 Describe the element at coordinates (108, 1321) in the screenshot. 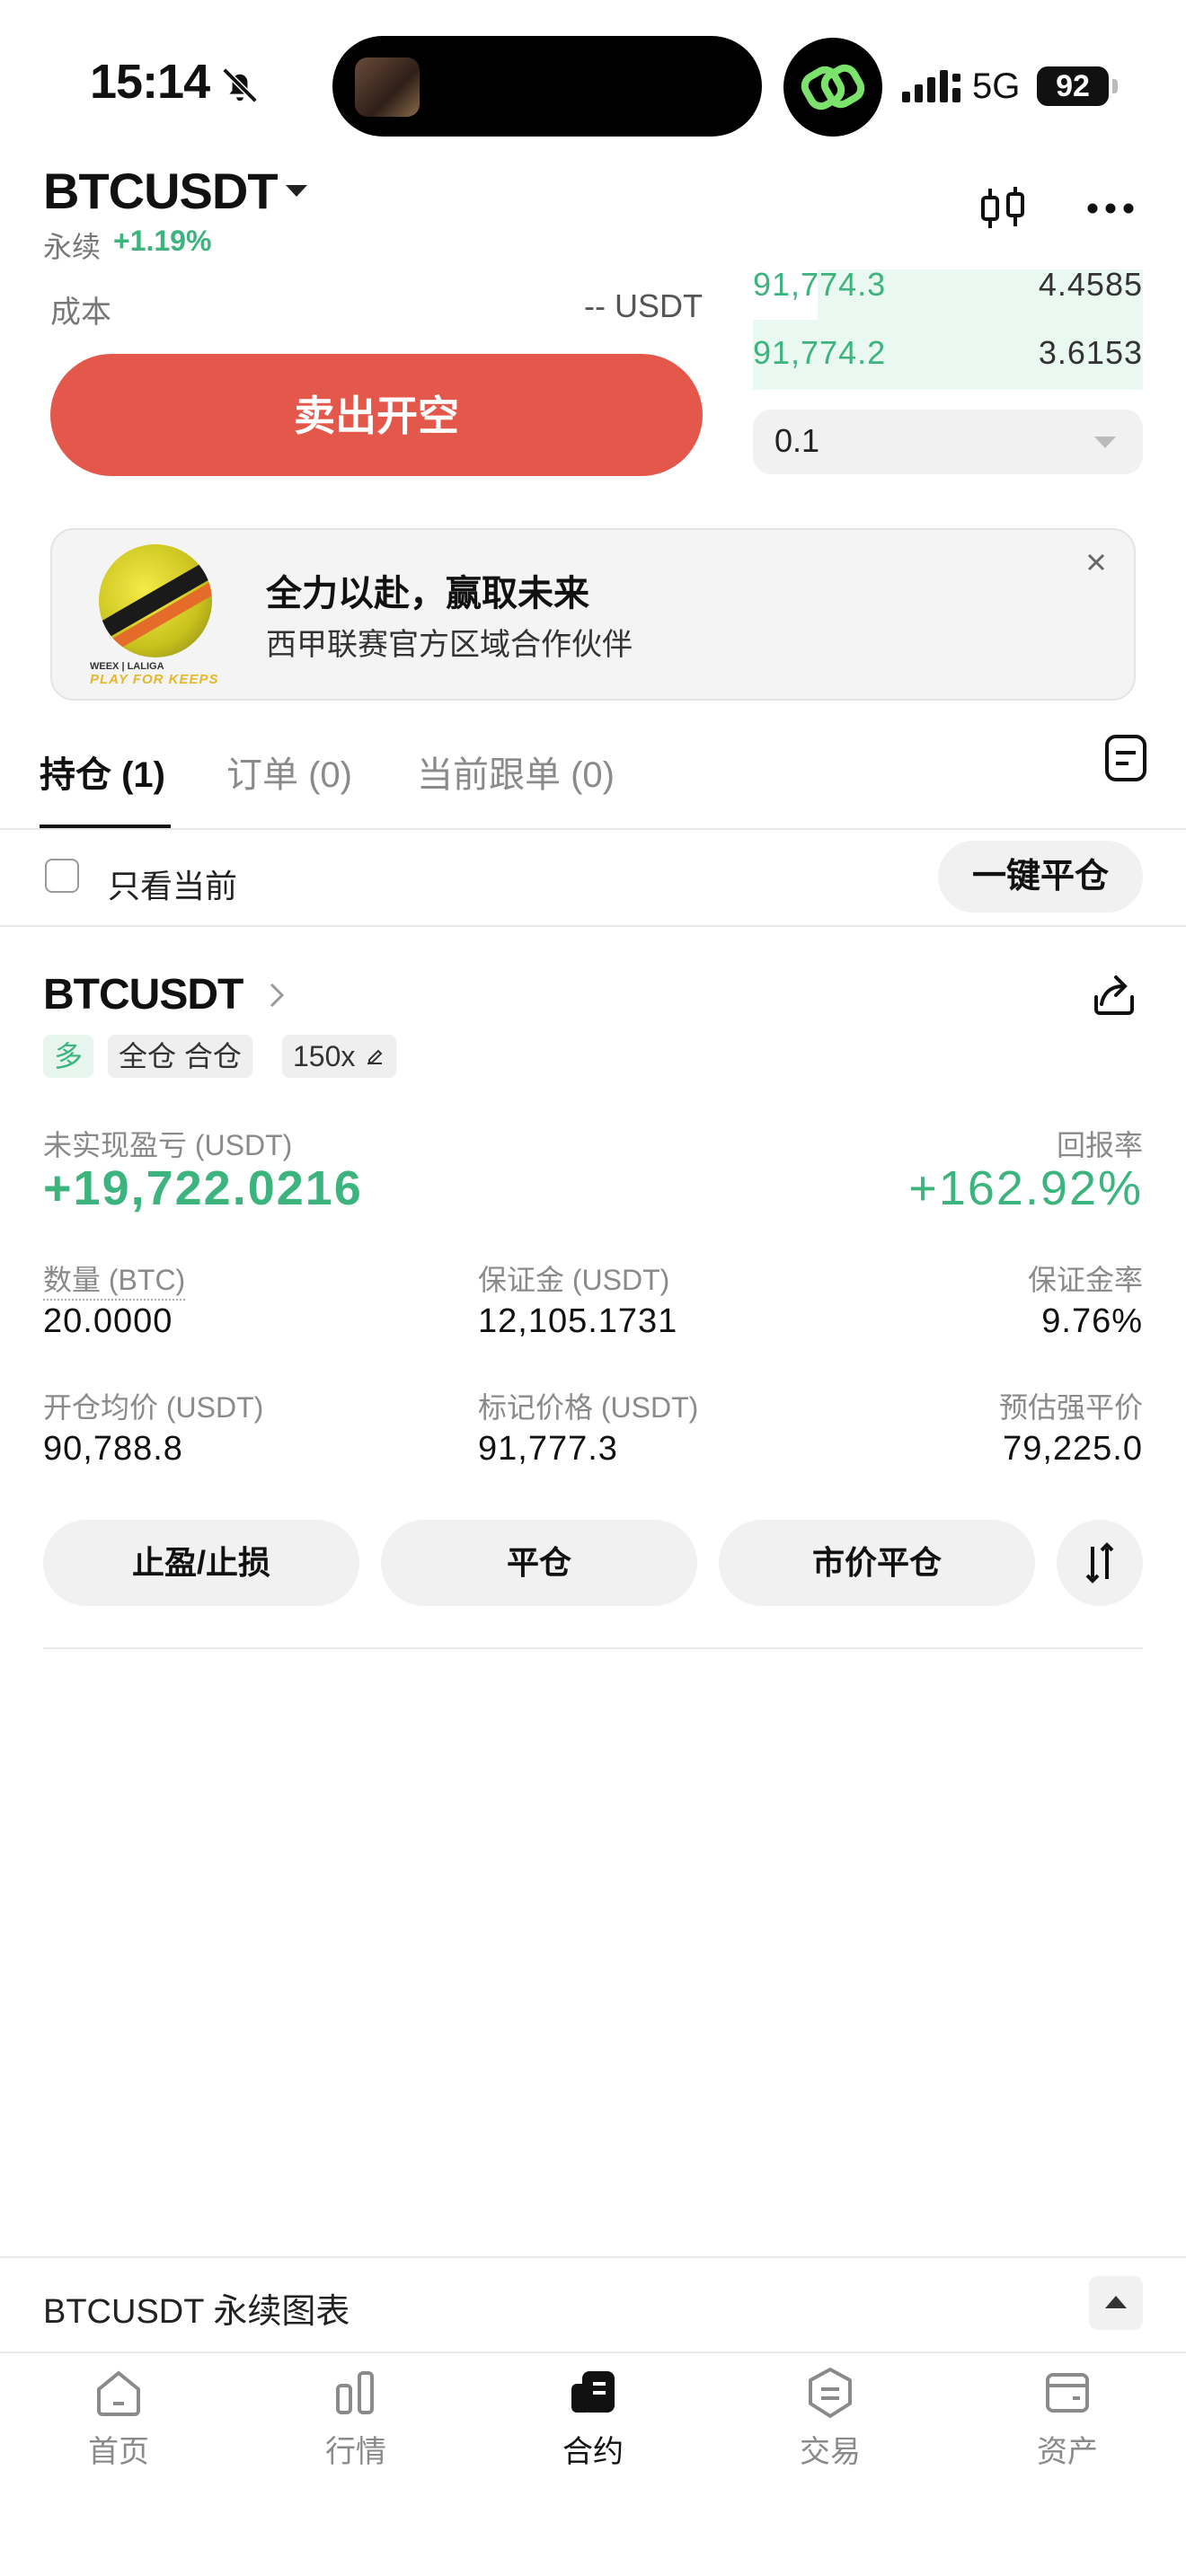

I see `qty-value: 20.0000` at that location.